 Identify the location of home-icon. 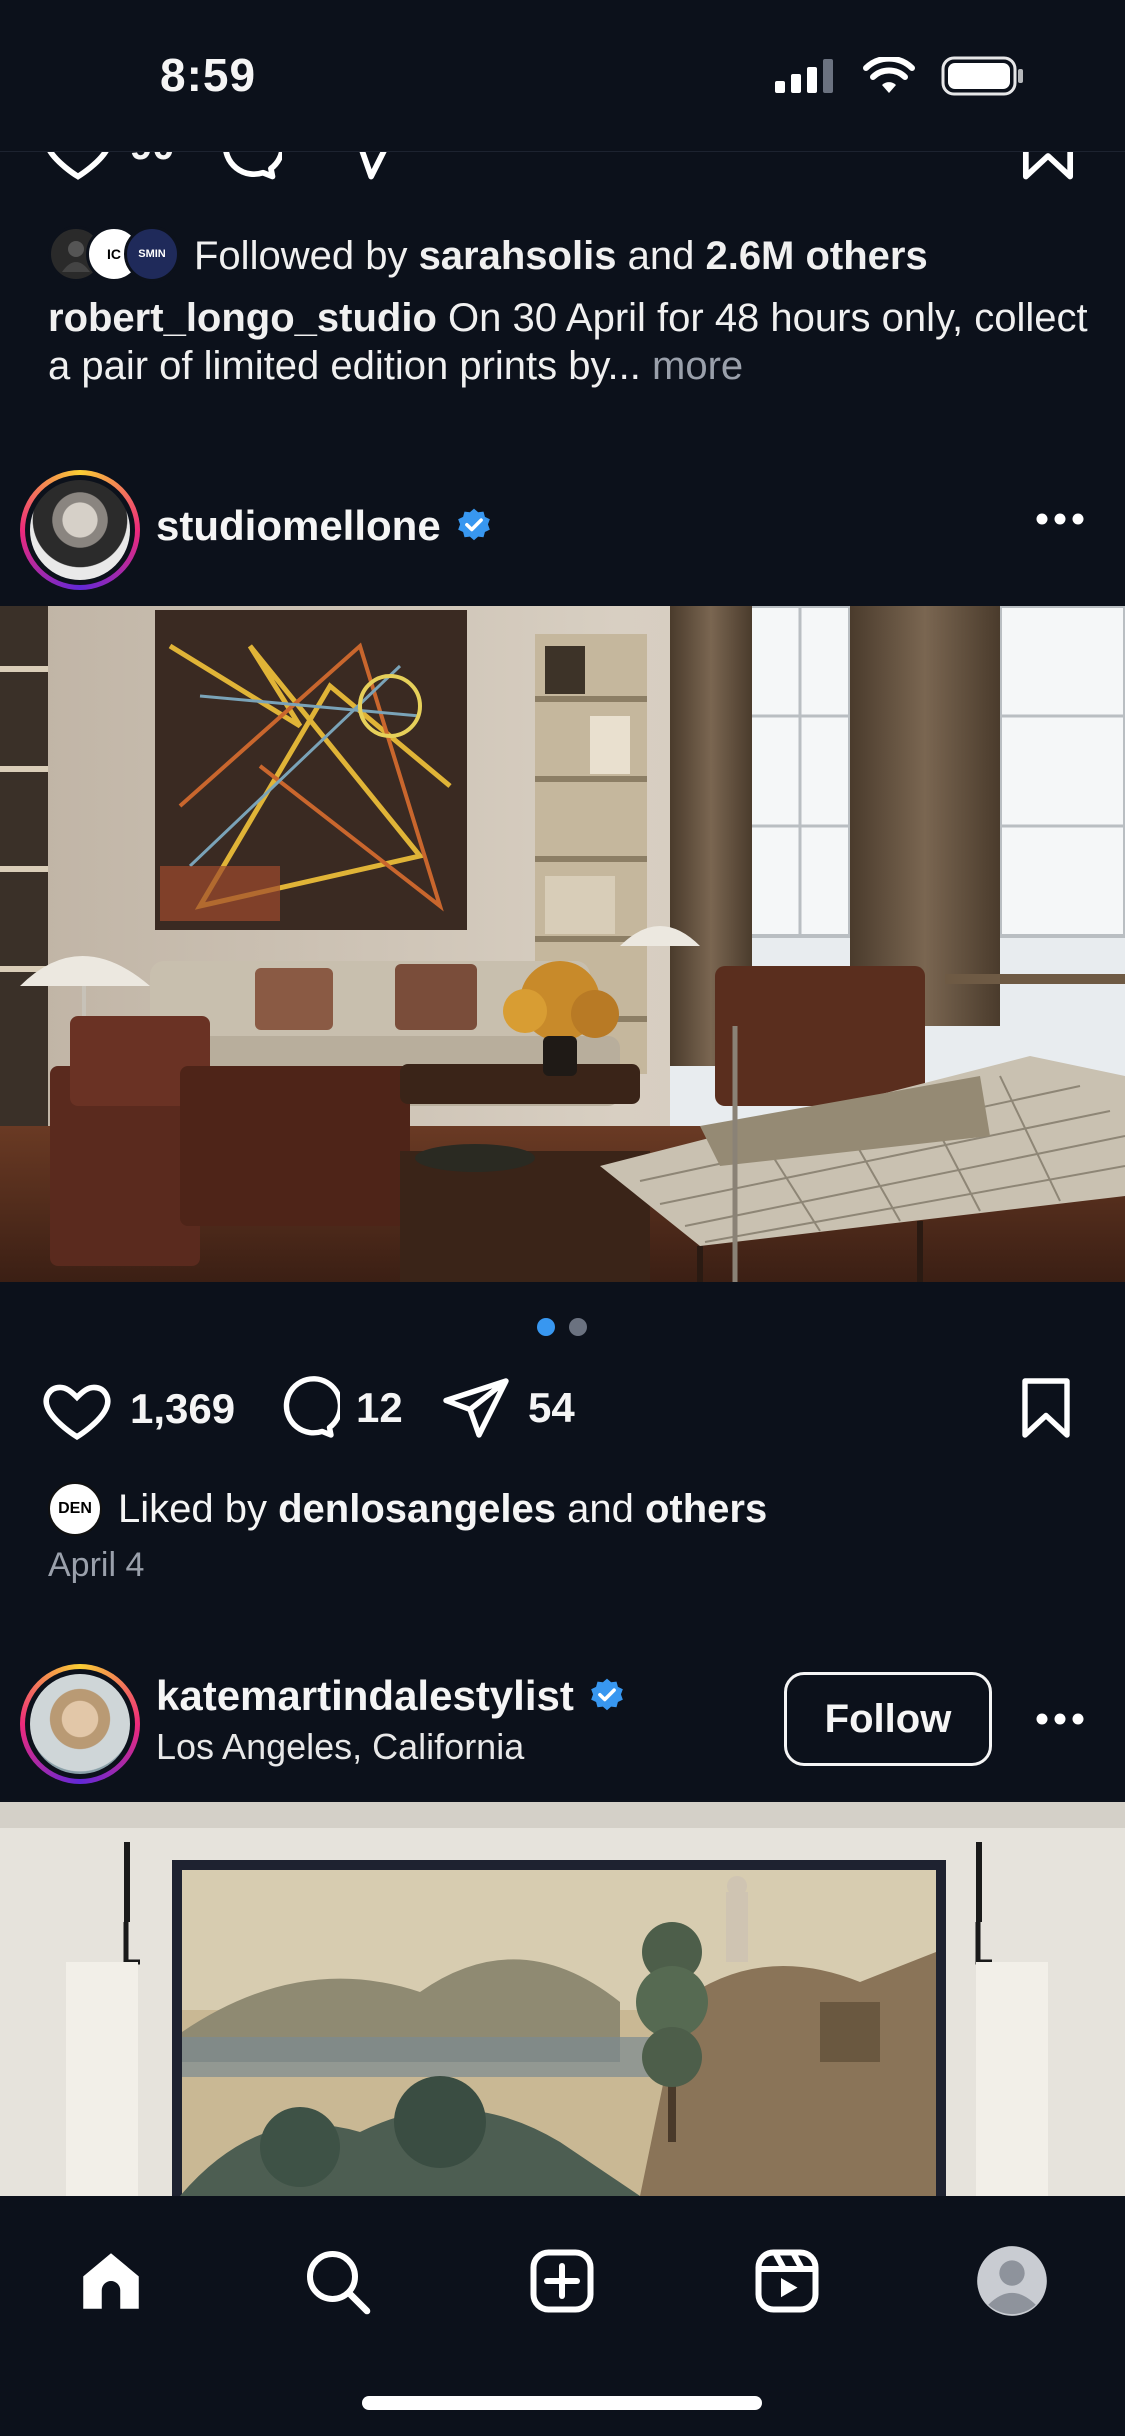
(111, 2281).